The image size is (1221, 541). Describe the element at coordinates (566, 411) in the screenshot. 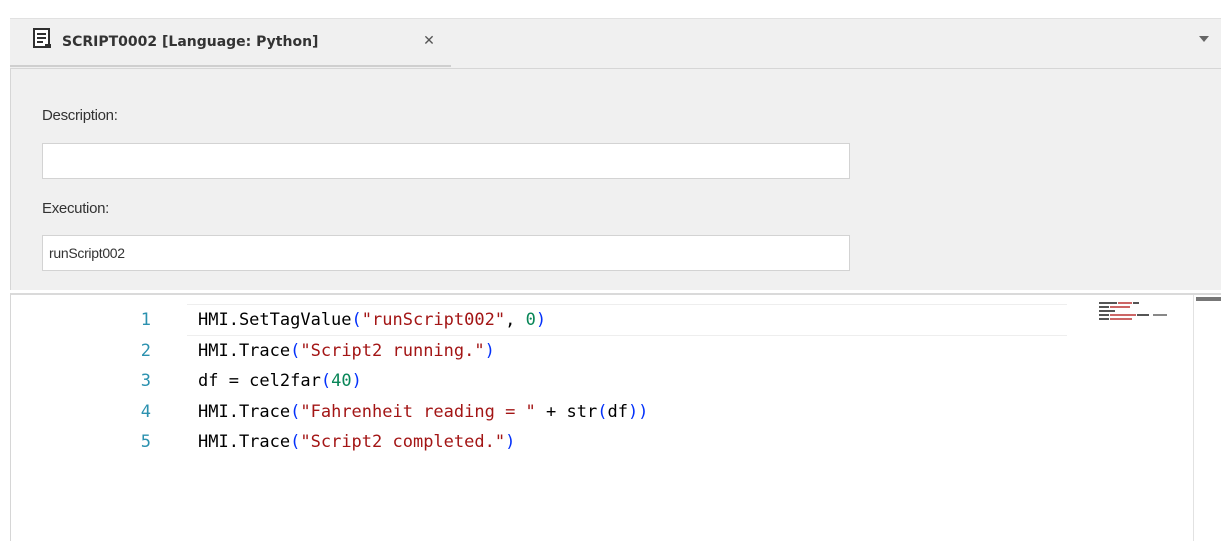

I see `code-token-plain: + str` at that location.